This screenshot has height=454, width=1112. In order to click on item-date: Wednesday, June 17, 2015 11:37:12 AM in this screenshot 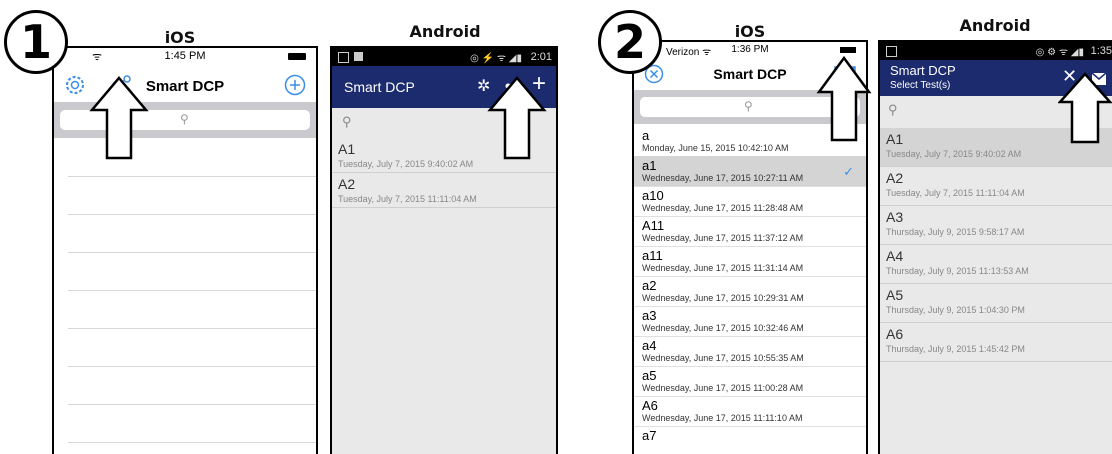, I will do `click(723, 238)`.